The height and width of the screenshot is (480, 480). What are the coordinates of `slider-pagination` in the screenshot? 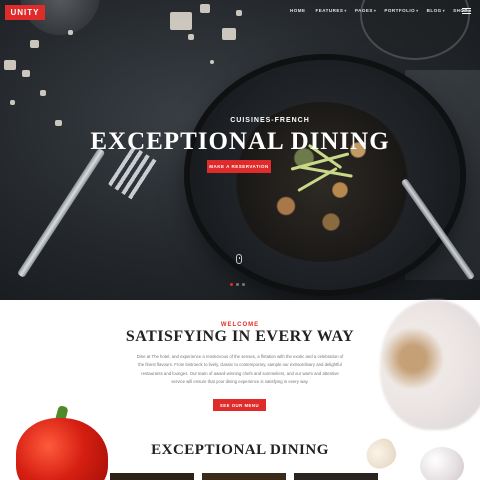 It's located at (237, 284).